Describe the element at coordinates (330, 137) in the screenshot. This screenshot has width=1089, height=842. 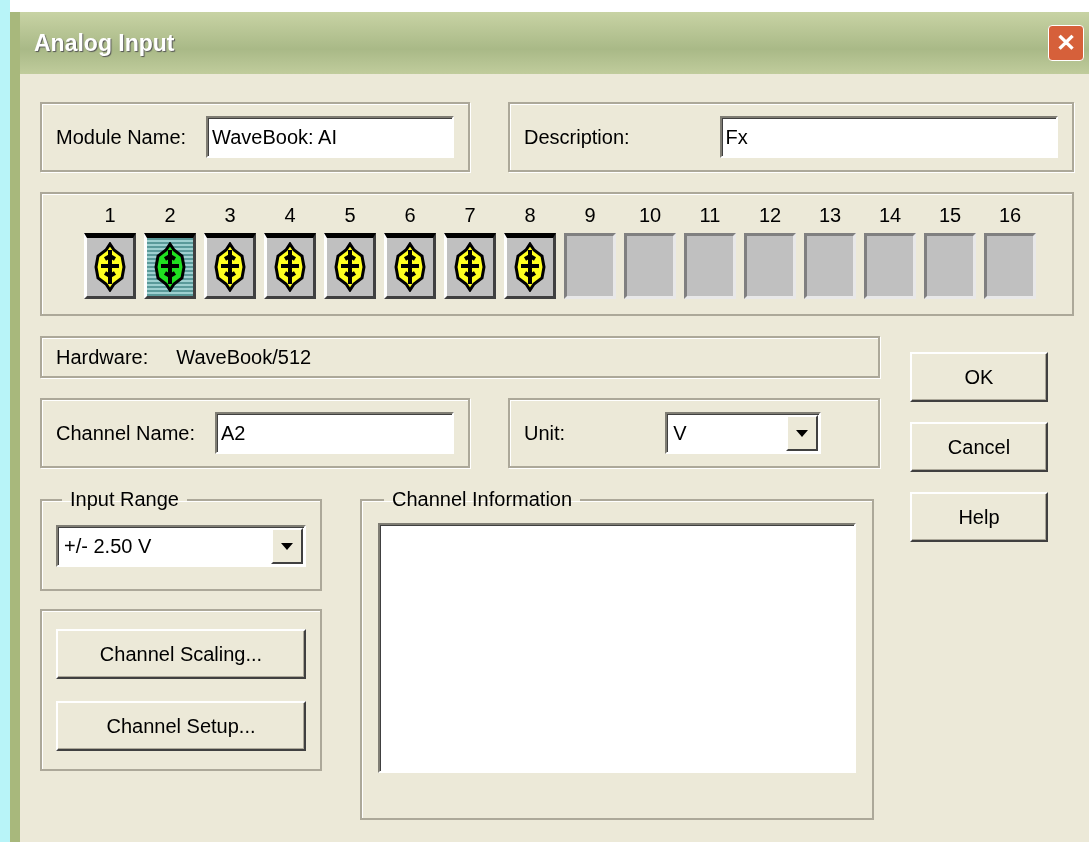
I see `module-name-field: WaveBook: AI` at that location.